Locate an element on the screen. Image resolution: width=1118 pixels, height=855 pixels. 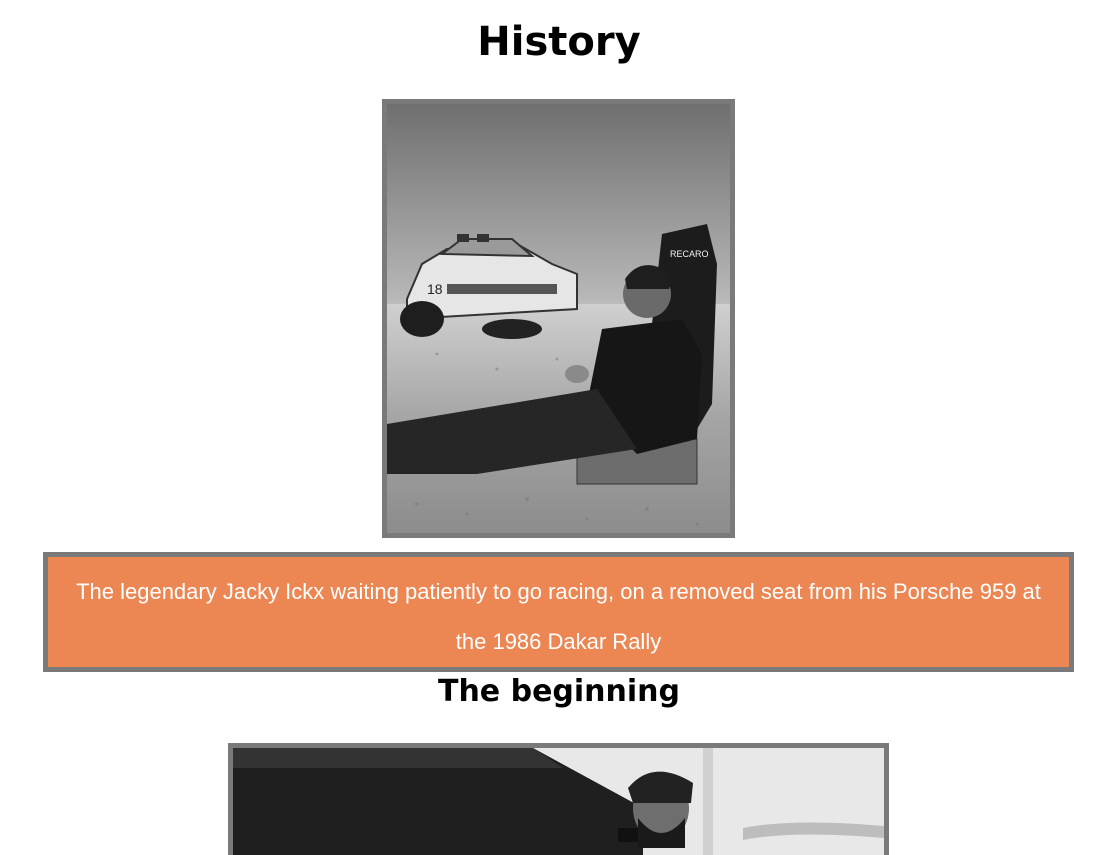
bearded-man-photo is located at coordinates (558, 799).